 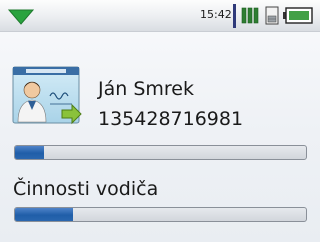 What do you see at coordinates (21, 17) in the screenshot?
I see `triangle-down-icon` at bounding box center [21, 17].